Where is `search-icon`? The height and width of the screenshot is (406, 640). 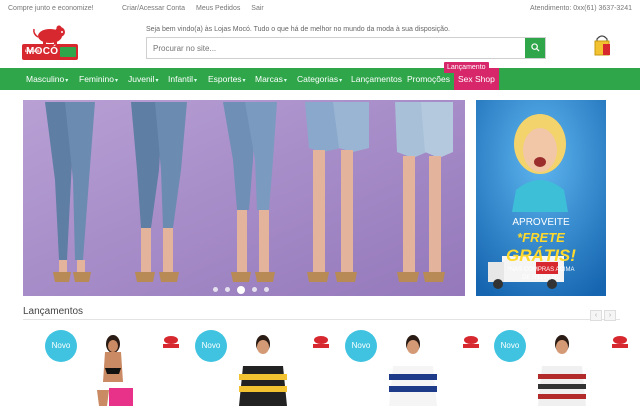
search-icon is located at coordinates (535, 47).